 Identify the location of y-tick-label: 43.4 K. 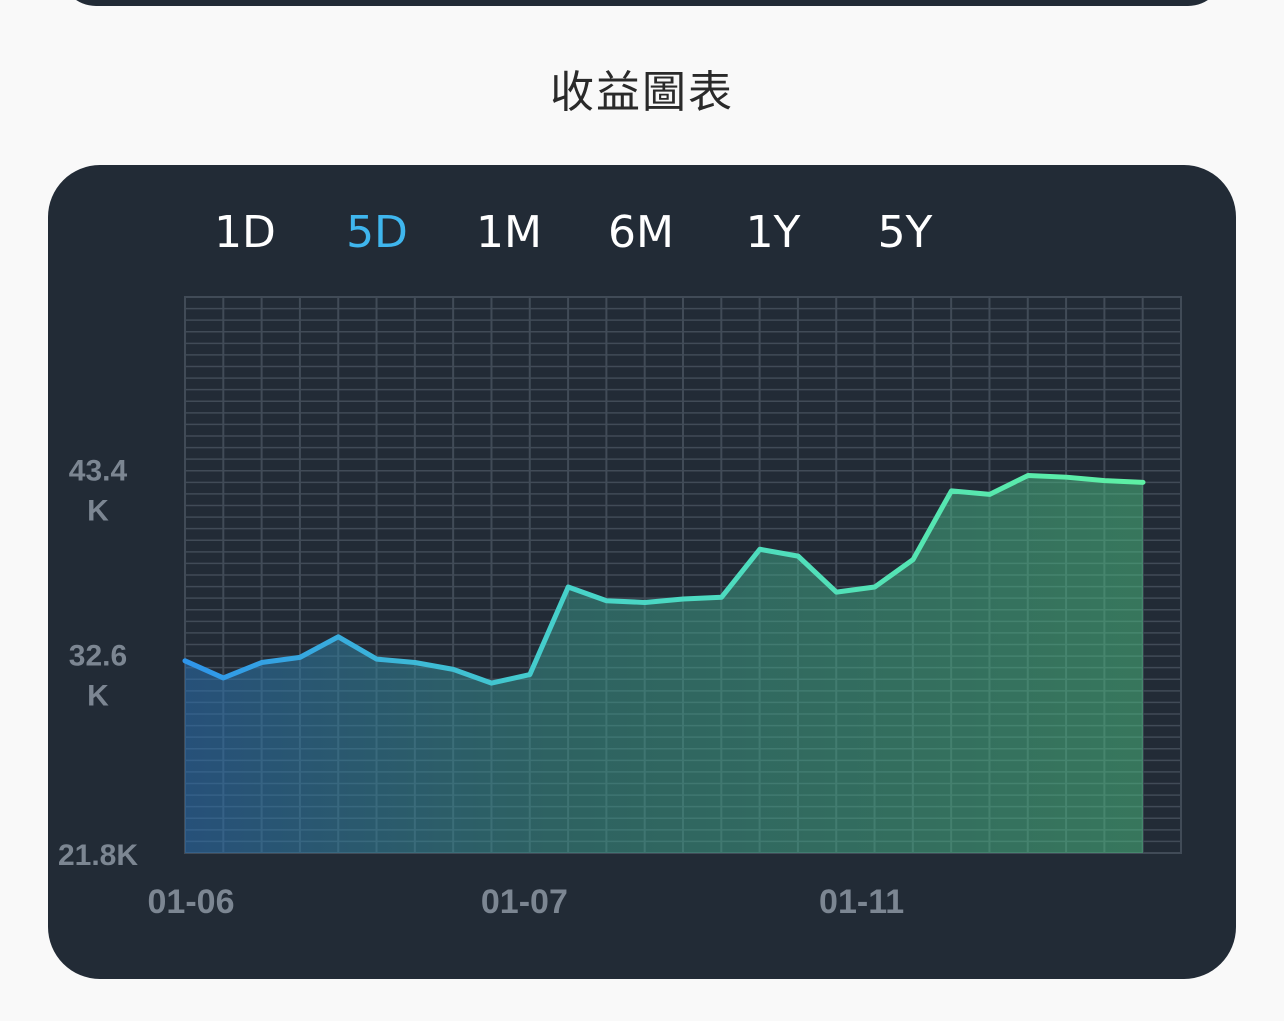
(98, 490).